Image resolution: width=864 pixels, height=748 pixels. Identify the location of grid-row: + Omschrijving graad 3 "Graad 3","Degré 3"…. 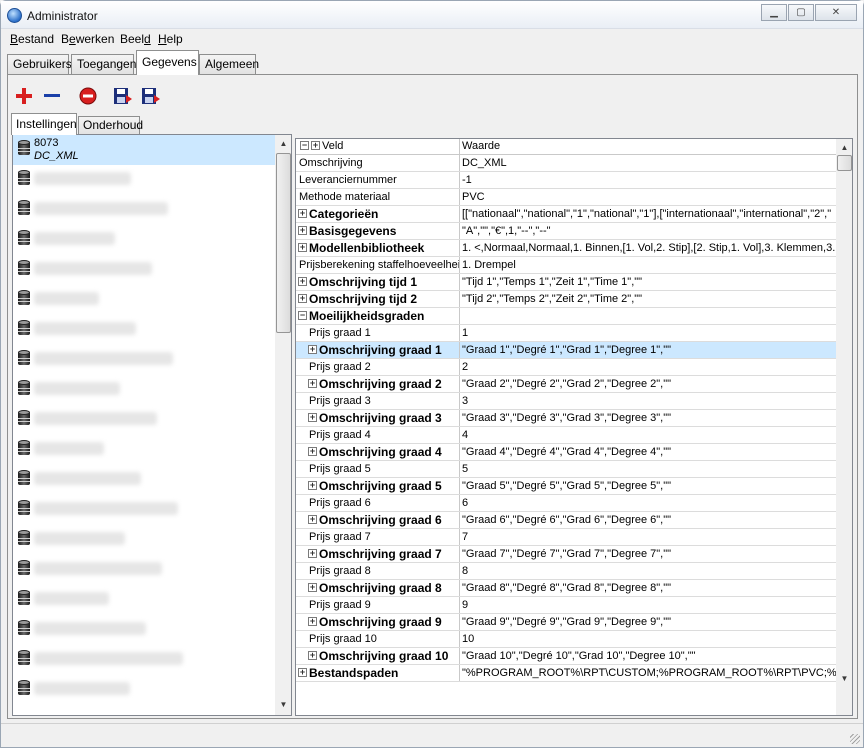
(566, 418).